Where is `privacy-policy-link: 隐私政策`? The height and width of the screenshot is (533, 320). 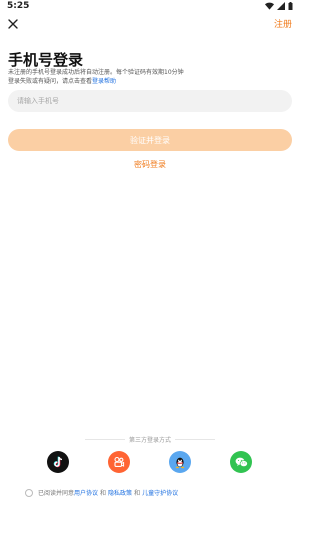 privacy-policy-link: 隐私政策 is located at coordinates (120, 492).